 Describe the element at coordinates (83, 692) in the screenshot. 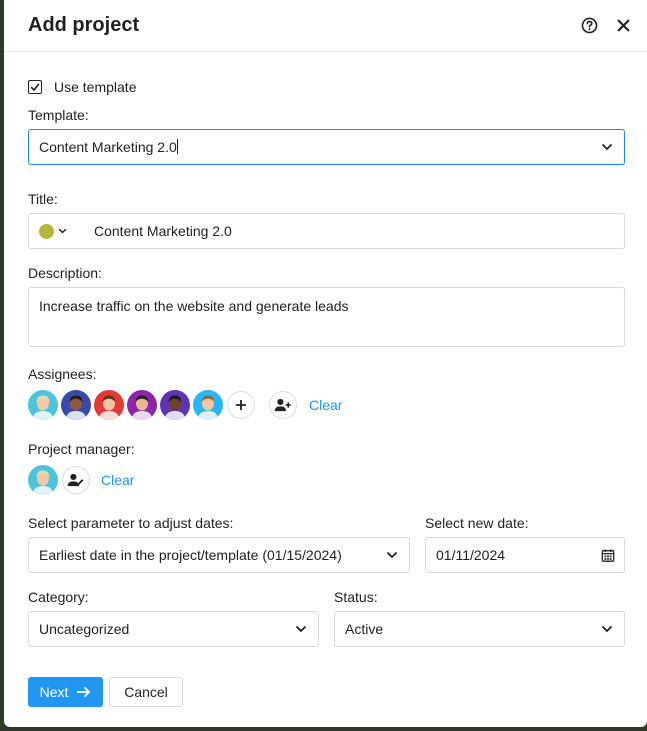

I see `arrow-right-icon` at that location.